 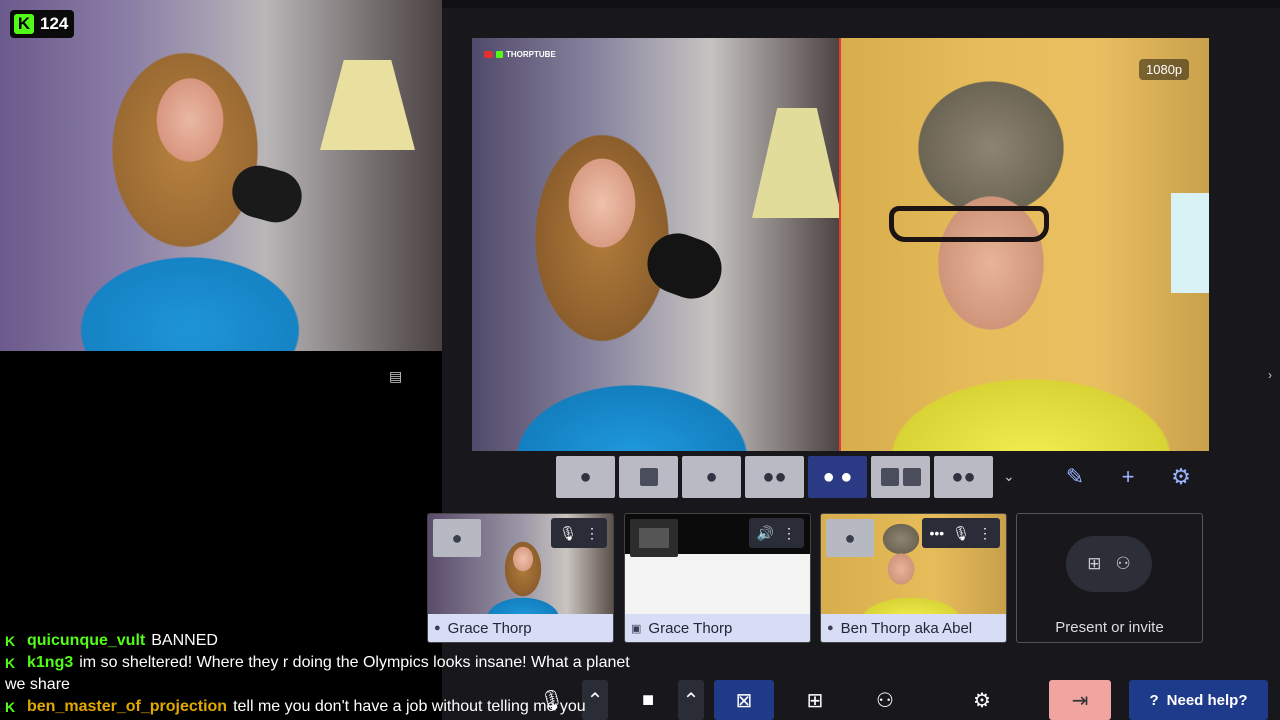 I want to click on layout-split-panel, so click(x=900, y=477).